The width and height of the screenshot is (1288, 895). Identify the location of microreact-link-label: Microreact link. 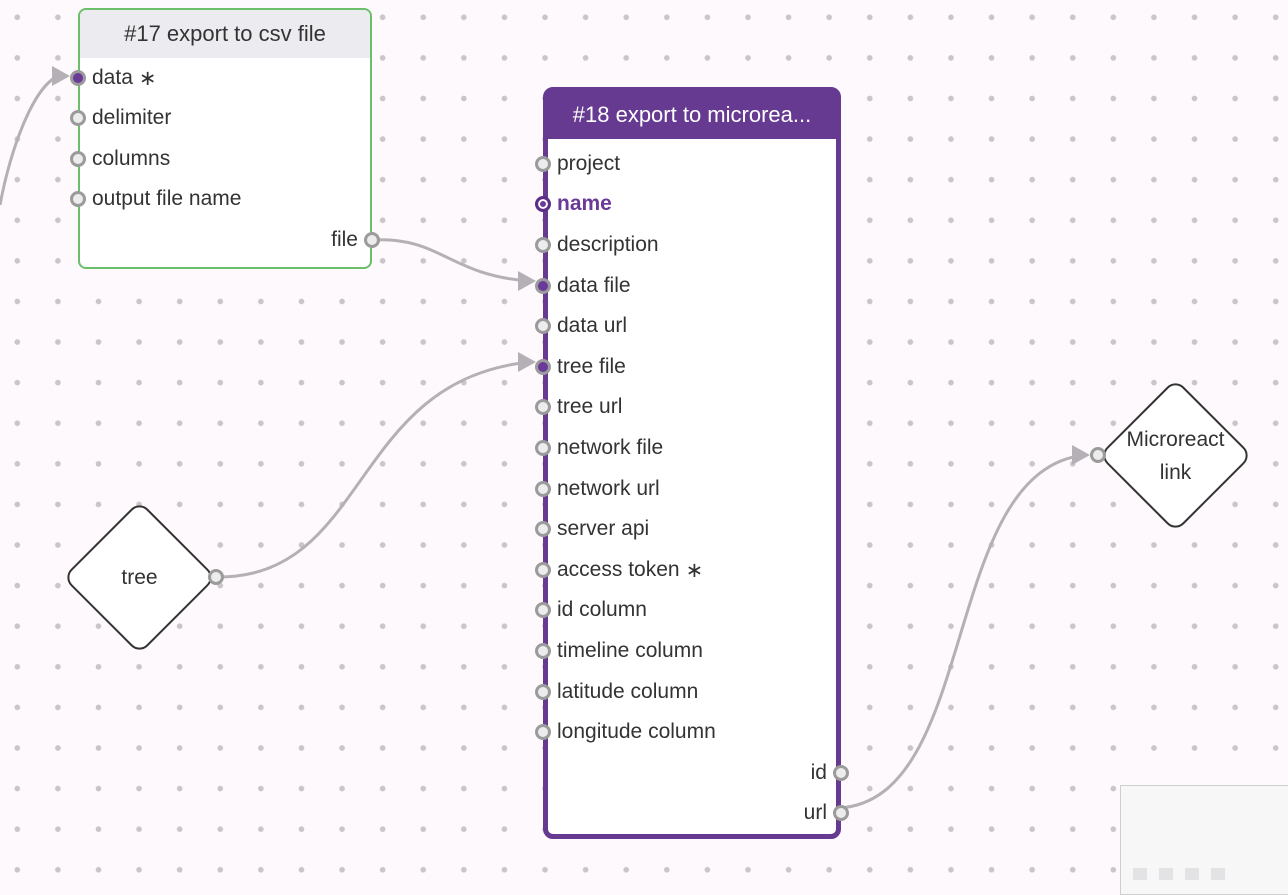
(1175, 455).